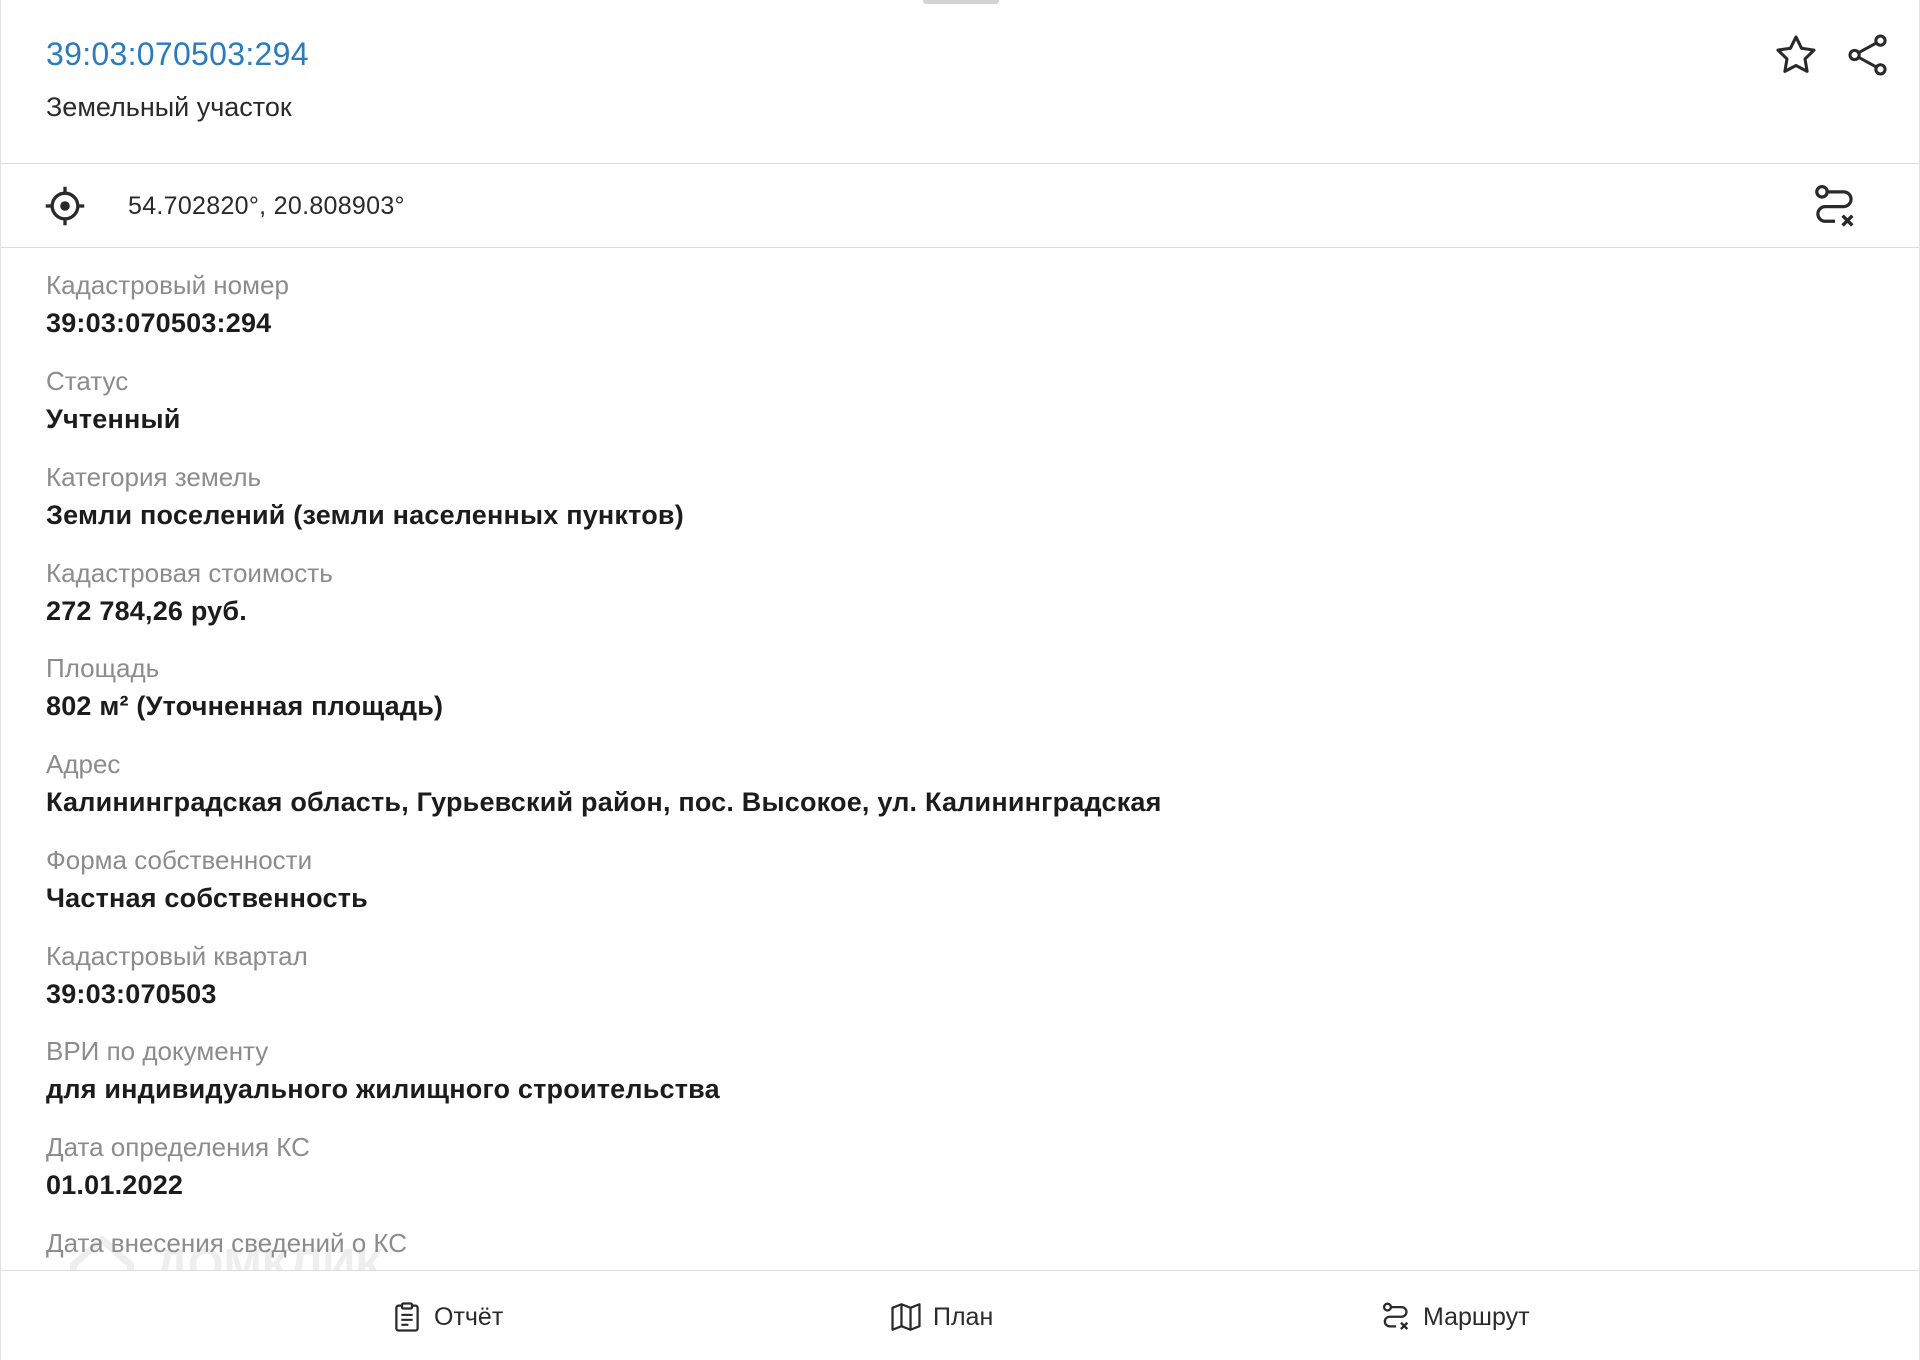 The image size is (1920, 1360). What do you see at coordinates (960, 82) in the screenshot?
I see `card-header: 39:03:070503:294 Земельный участок` at bounding box center [960, 82].